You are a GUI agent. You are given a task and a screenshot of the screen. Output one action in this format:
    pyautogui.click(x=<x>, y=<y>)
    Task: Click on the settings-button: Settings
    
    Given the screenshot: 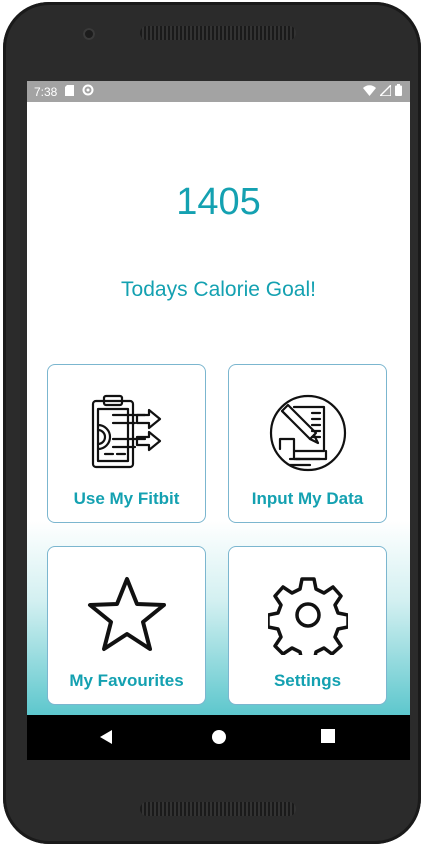 What is the action you would take?
    pyautogui.click(x=307, y=625)
    